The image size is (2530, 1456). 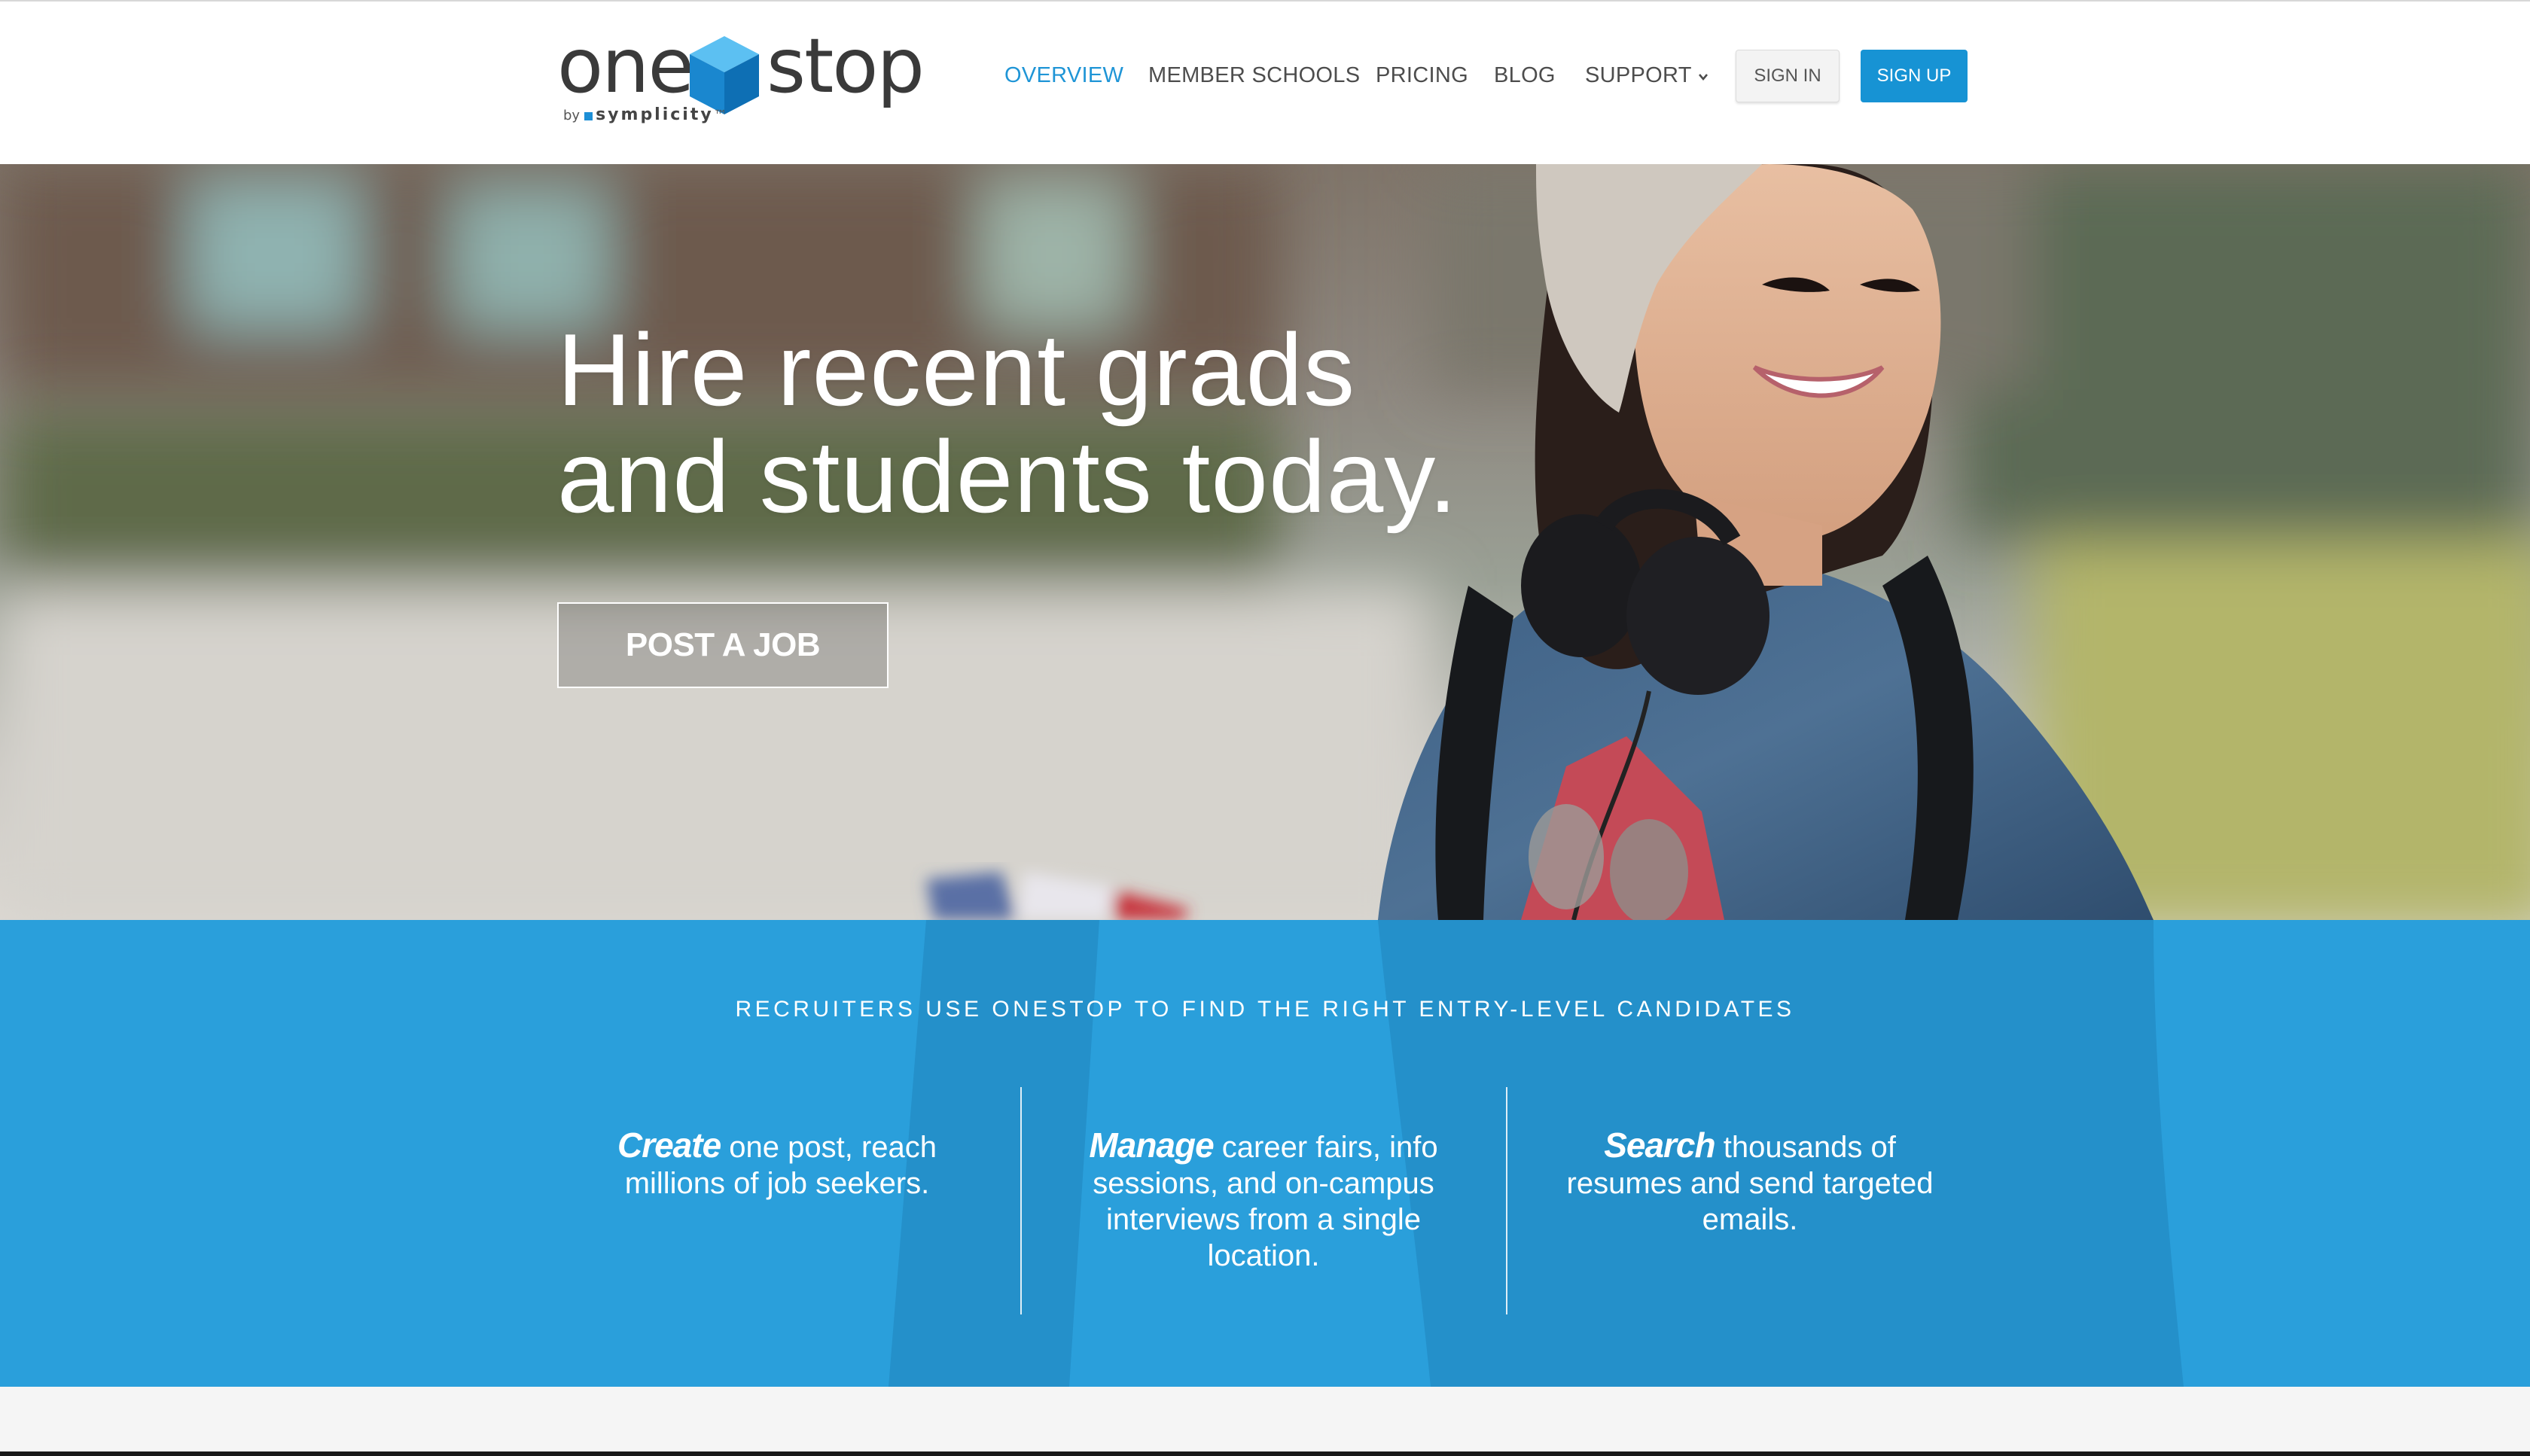 What do you see at coordinates (1422, 75) in the screenshot?
I see `nav-pricing: PRICING` at bounding box center [1422, 75].